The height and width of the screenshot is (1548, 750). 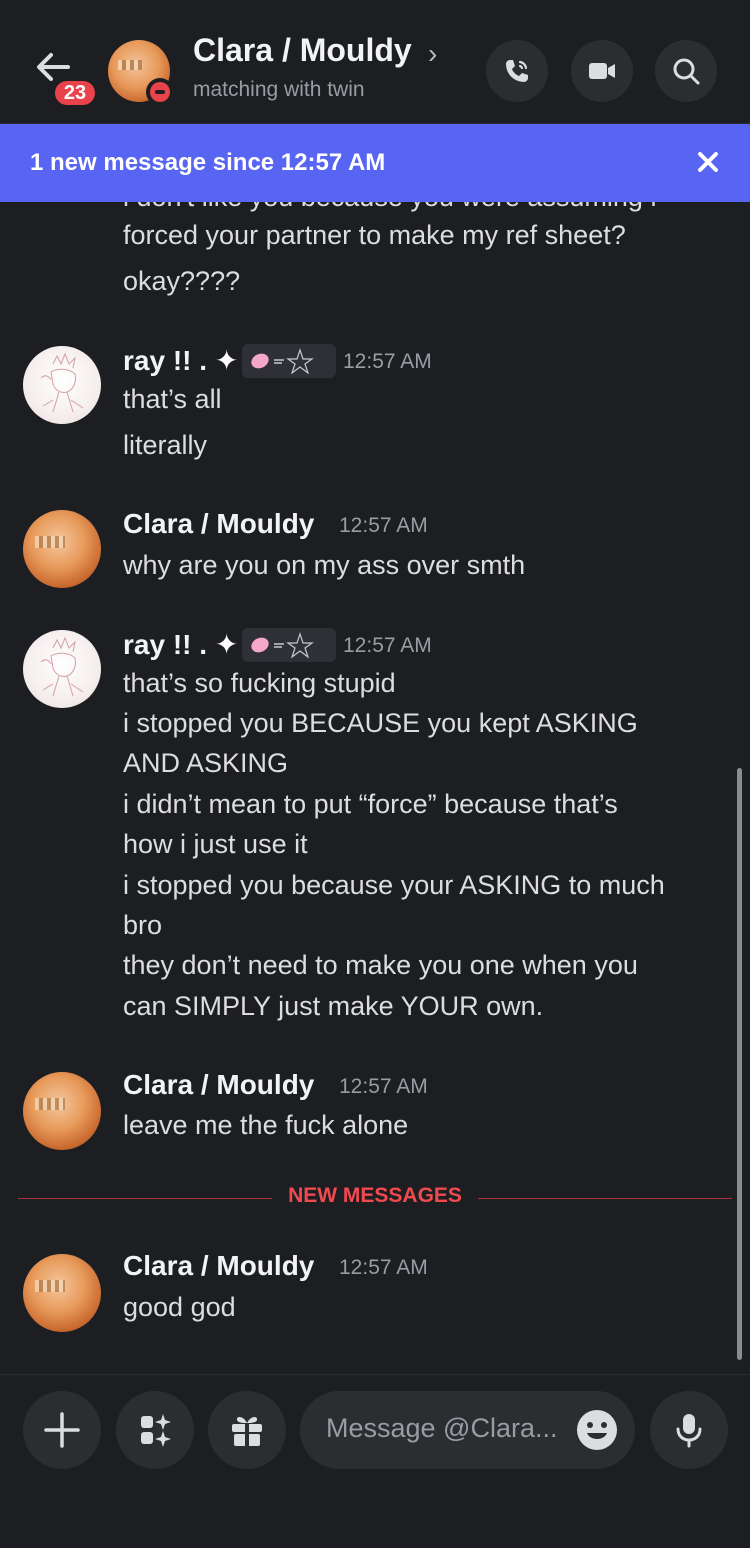 I want to click on gift-icon, so click(x=247, y=1431).